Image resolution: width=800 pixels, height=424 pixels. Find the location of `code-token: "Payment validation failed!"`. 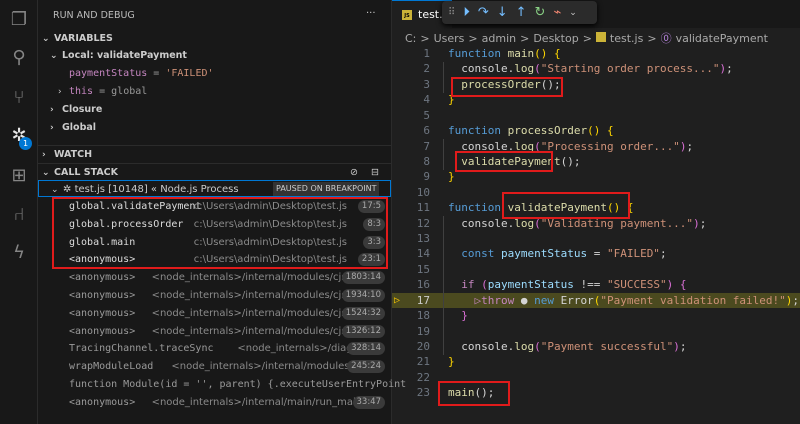

code-token: "Payment validation failed!" is located at coordinates (693, 300).